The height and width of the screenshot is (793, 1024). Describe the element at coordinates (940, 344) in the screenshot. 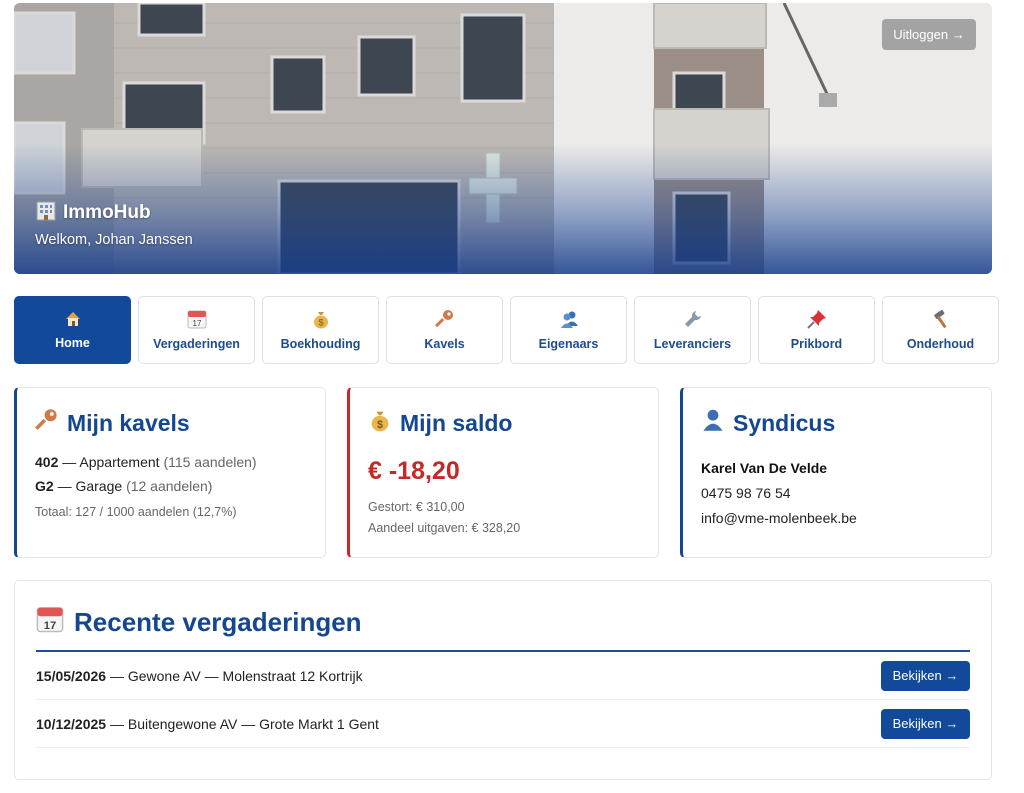

I see `nav-label: Onderhoud` at that location.